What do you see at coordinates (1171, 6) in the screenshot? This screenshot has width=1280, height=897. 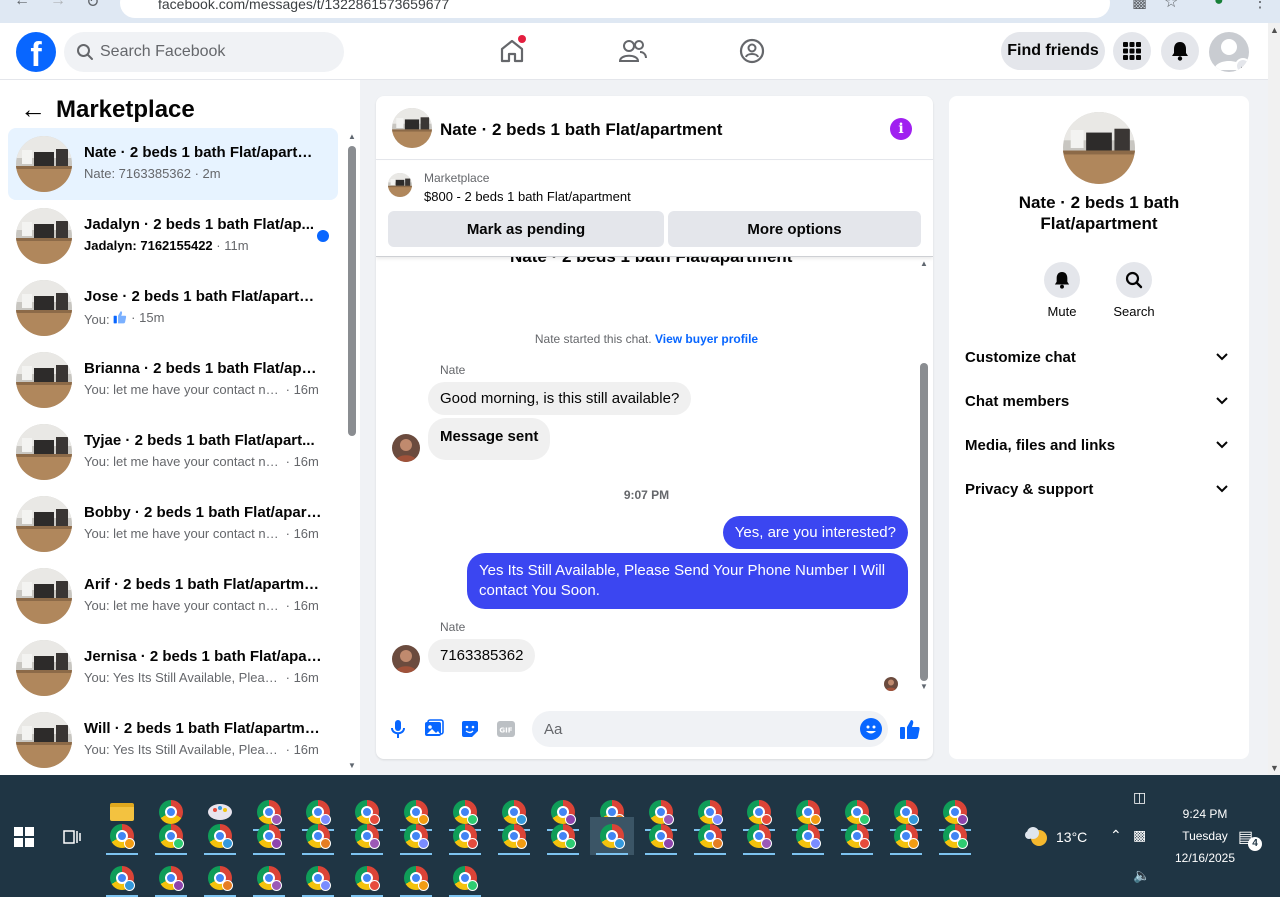 I see `bookmark-star-icon: ☆` at bounding box center [1171, 6].